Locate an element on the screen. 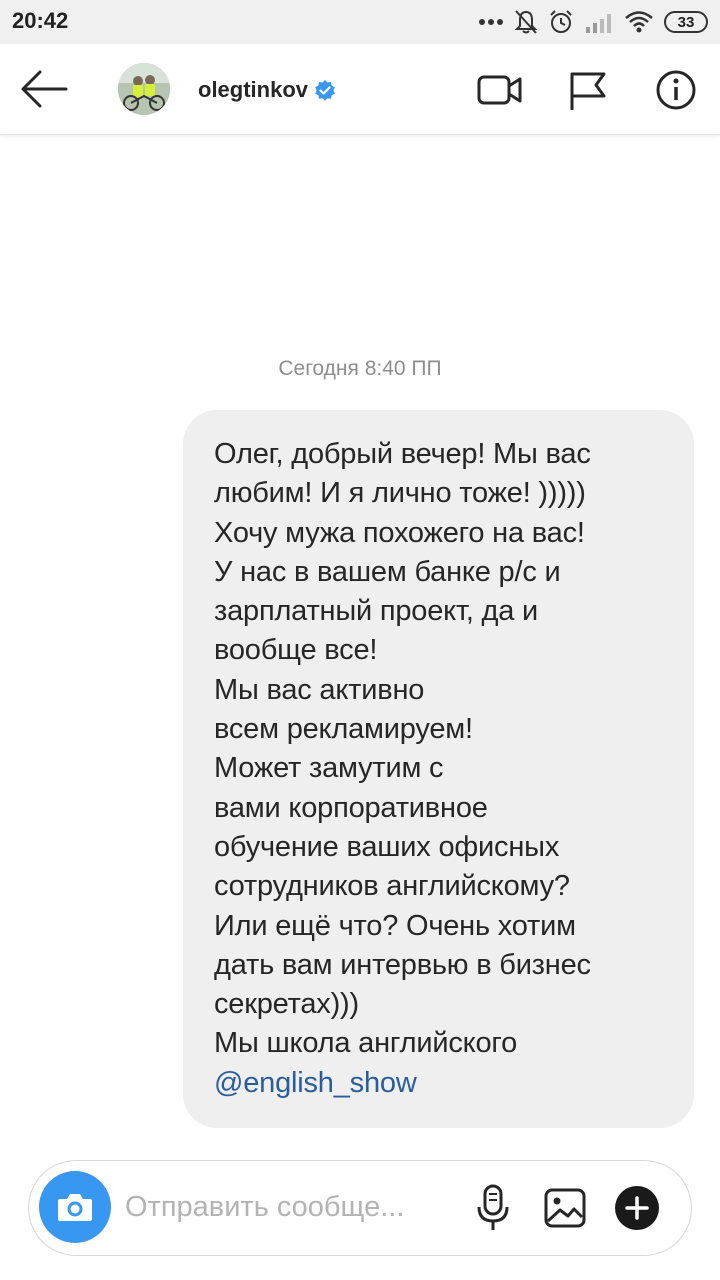 This screenshot has height=1280, width=720. plus-icon is located at coordinates (637, 1208).